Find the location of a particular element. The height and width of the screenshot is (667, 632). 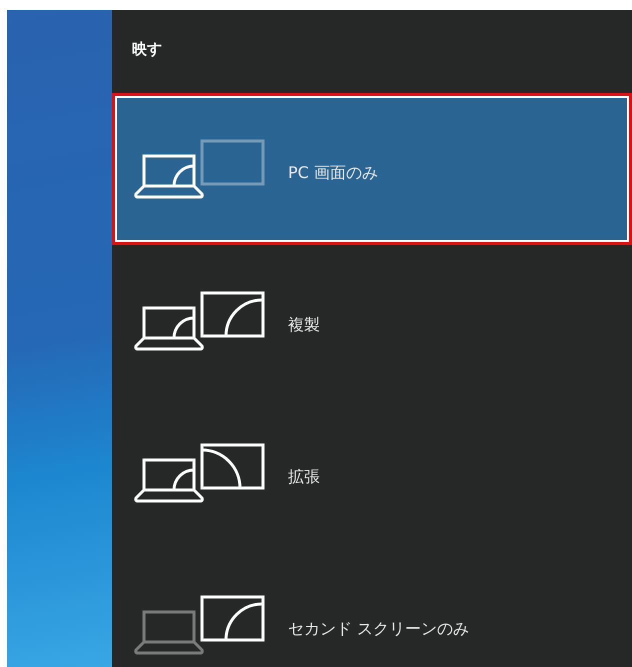

option-label: セカンド スクリーンのみ is located at coordinates (379, 629).